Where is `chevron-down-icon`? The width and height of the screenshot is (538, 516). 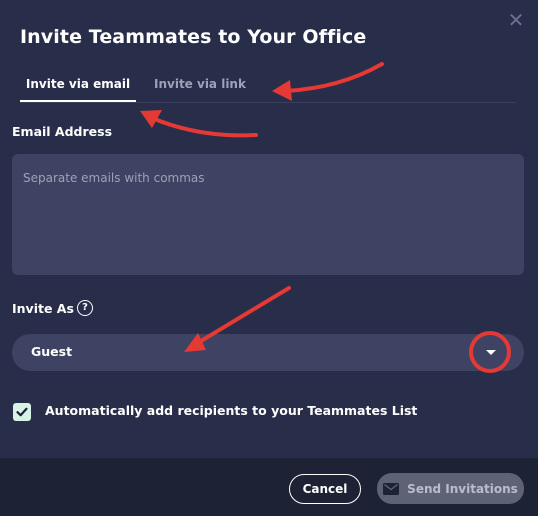
chevron-down-icon is located at coordinates (491, 352).